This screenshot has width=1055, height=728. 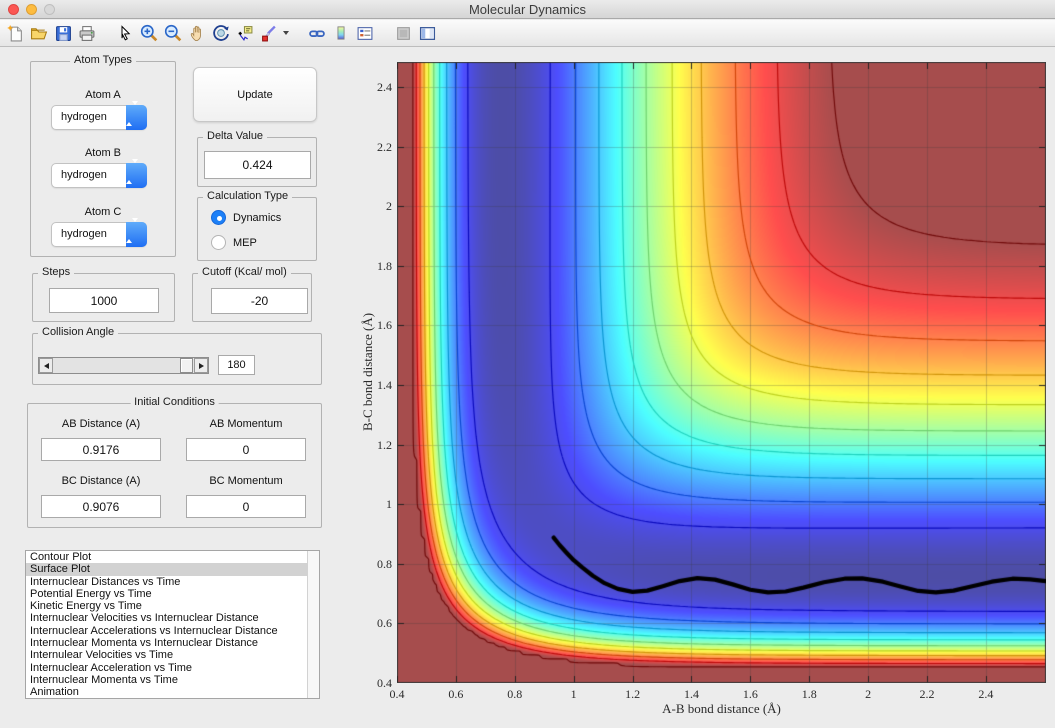 I want to click on steps-title: Steps, so click(x=56, y=272).